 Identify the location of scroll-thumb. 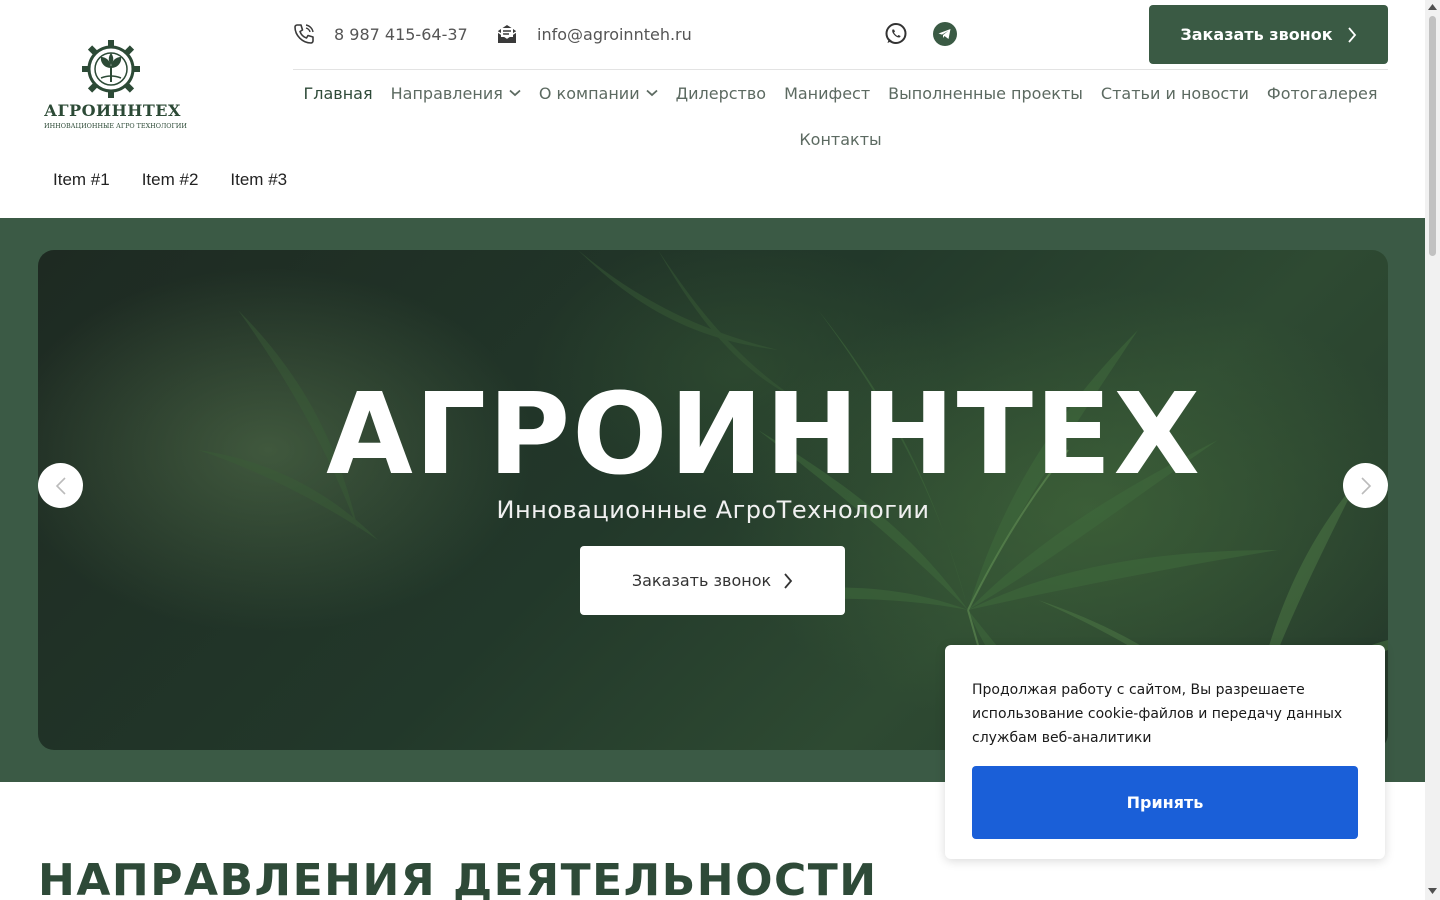
(1432, 136).